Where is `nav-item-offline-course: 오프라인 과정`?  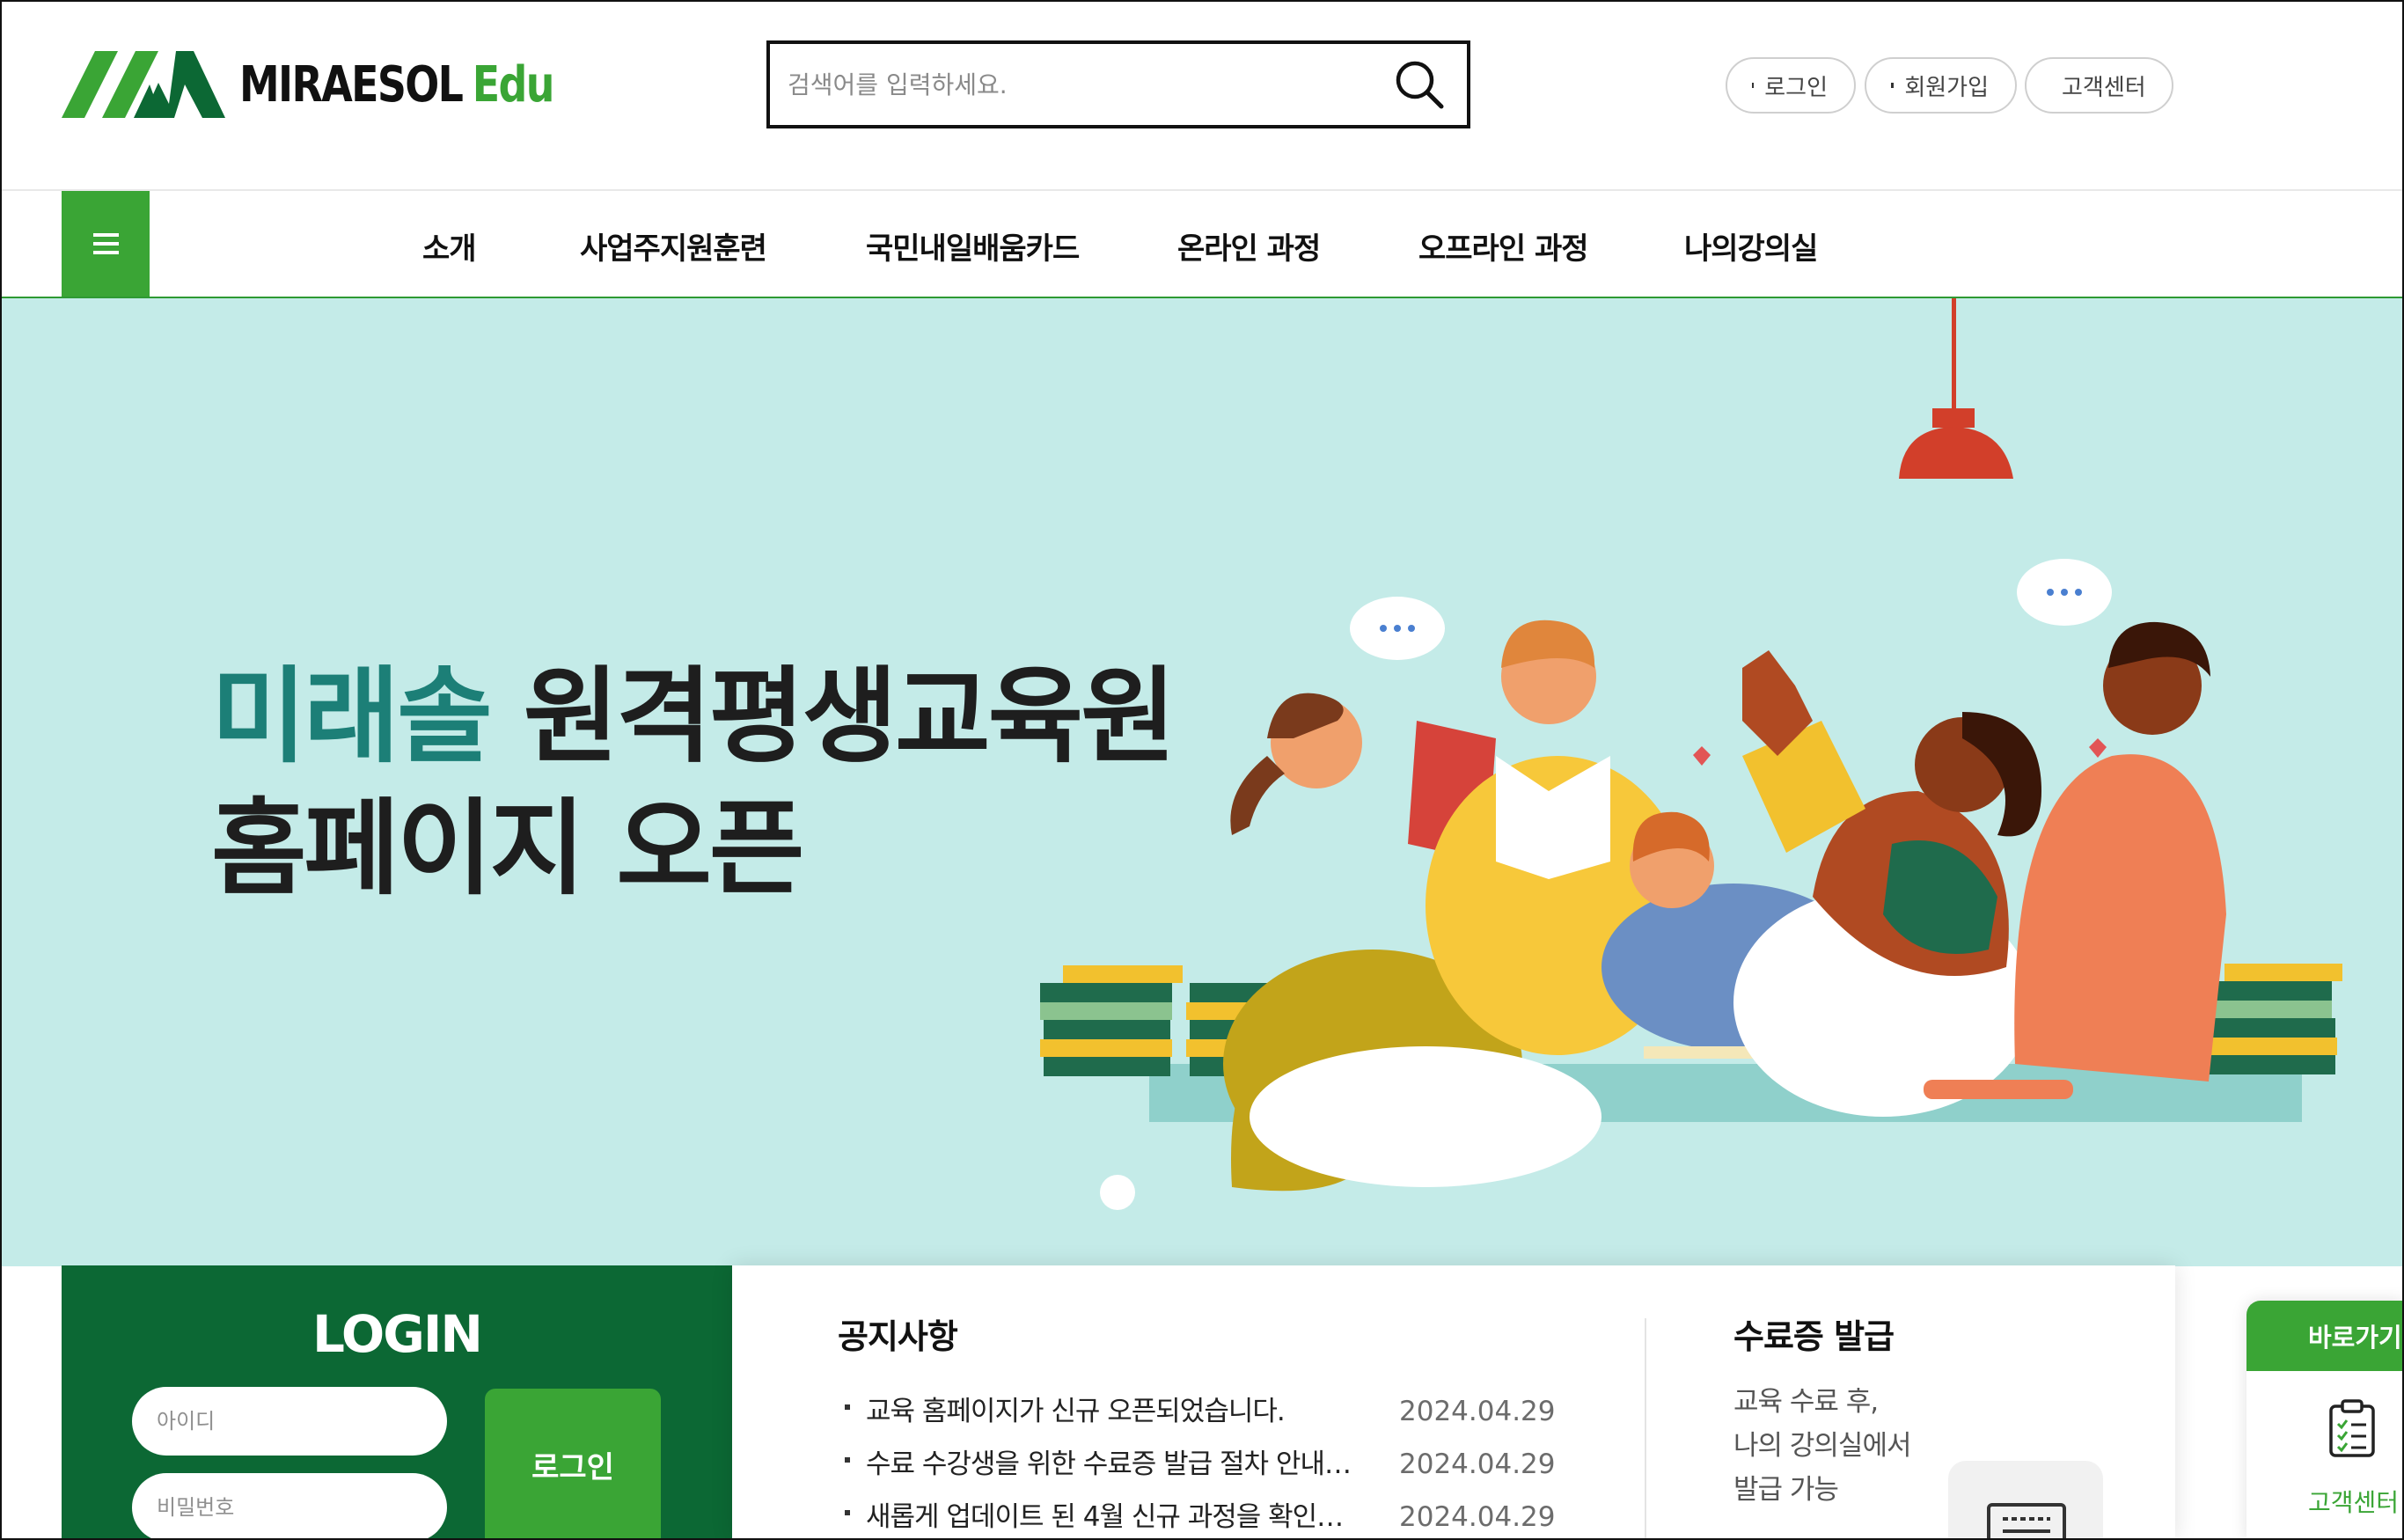 nav-item-offline-course: 오프라인 과정 is located at coordinates (1504, 246).